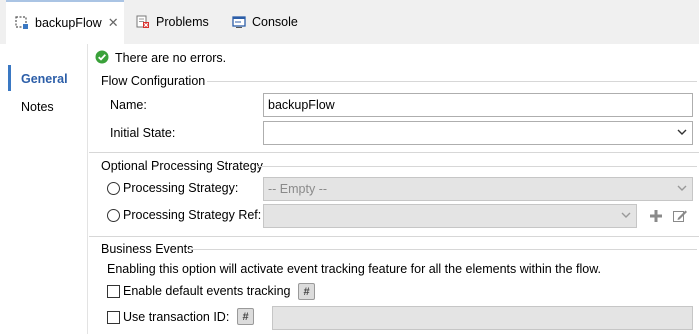 The image size is (699, 334). Describe the element at coordinates (171, 58) in the screenshot. I see `status-message: There are no errors.` at that location.